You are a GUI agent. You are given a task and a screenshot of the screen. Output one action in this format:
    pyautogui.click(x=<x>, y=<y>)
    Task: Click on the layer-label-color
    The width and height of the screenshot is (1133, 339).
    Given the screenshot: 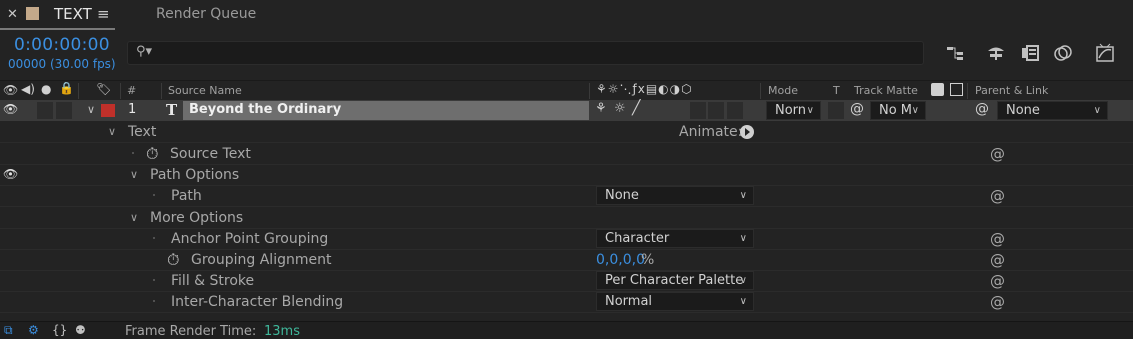 What is the action you would take?
    pyautogui.click(x=108, y=110)
    